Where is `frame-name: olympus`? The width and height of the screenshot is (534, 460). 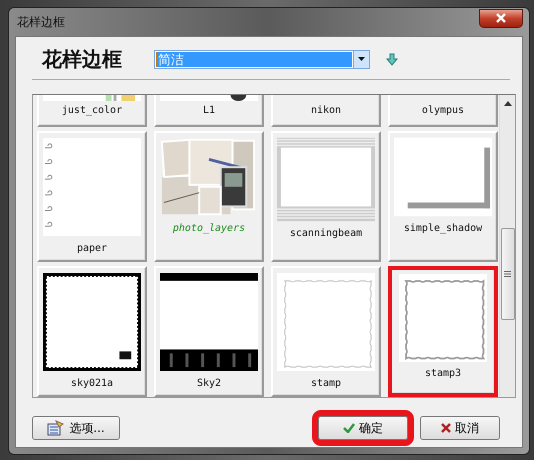
frame-name: olympus is located at coordinates (443, 110).